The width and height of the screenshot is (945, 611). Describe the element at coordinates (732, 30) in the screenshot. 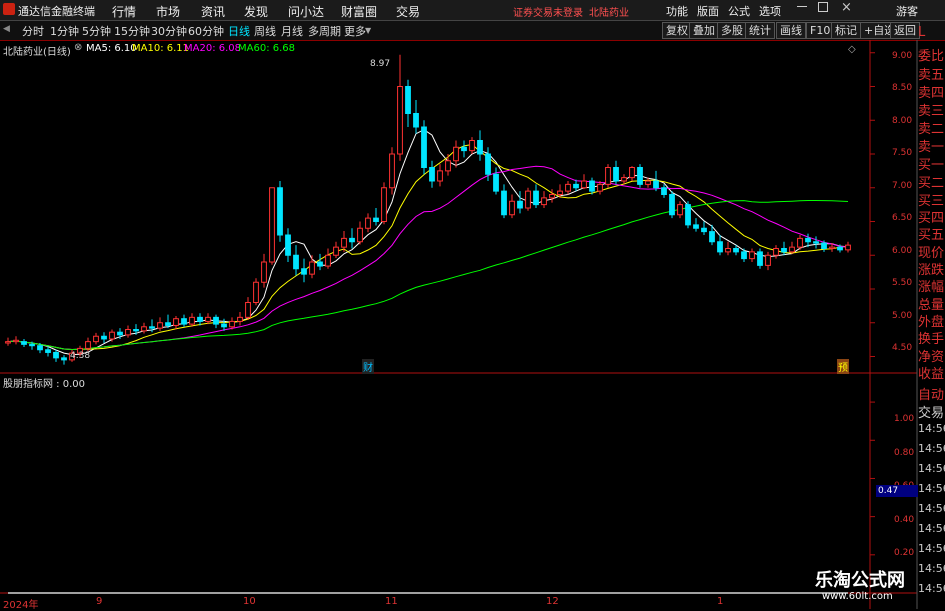

I see `duogu-button: 多股` at that location.